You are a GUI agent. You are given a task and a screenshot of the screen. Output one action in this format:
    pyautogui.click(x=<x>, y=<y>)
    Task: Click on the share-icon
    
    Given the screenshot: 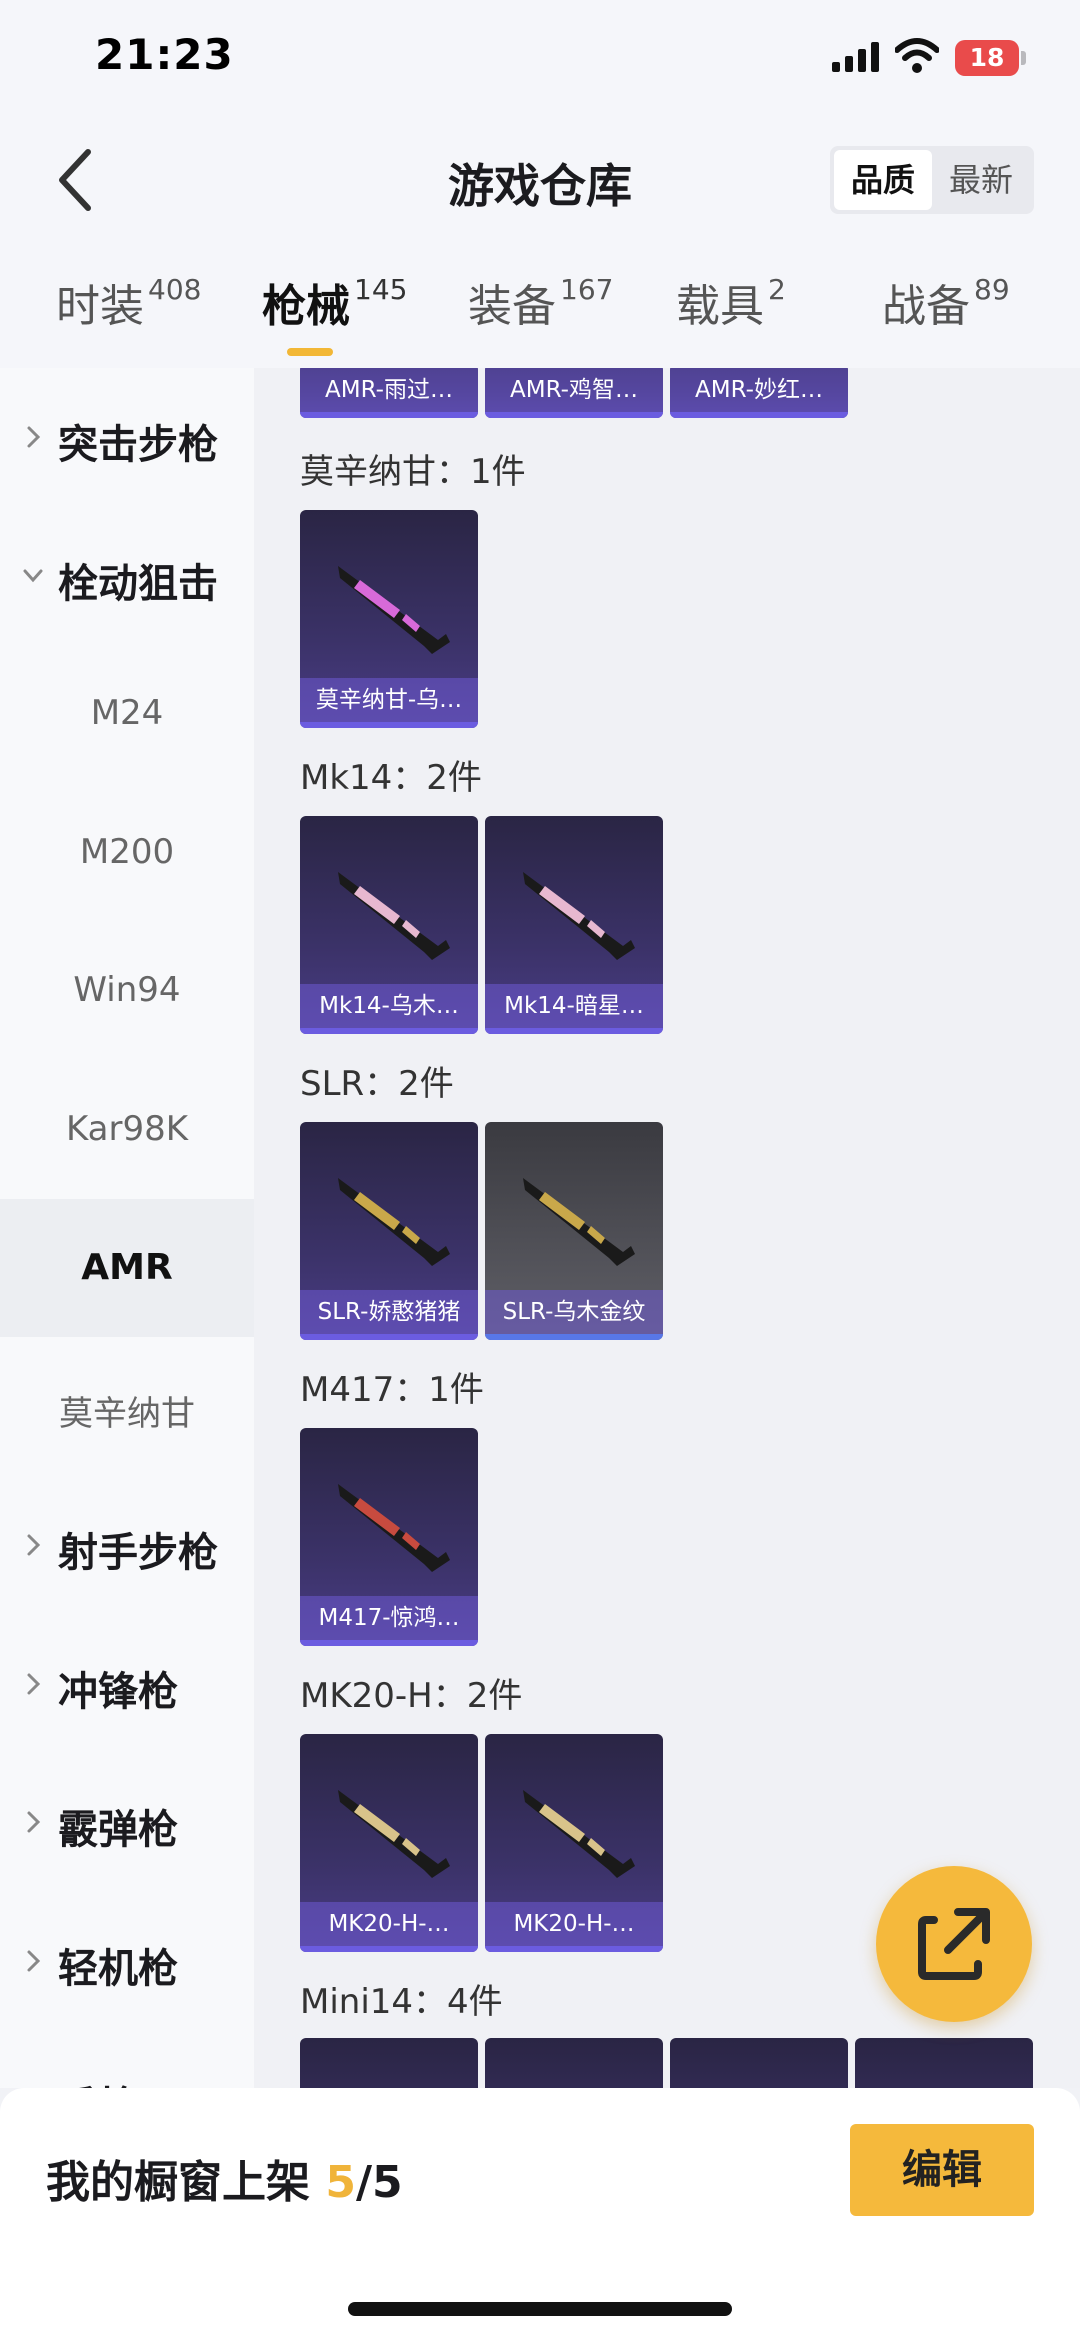 What is the action you would take?
    pyautogui.click(x=954, y=1944)
    